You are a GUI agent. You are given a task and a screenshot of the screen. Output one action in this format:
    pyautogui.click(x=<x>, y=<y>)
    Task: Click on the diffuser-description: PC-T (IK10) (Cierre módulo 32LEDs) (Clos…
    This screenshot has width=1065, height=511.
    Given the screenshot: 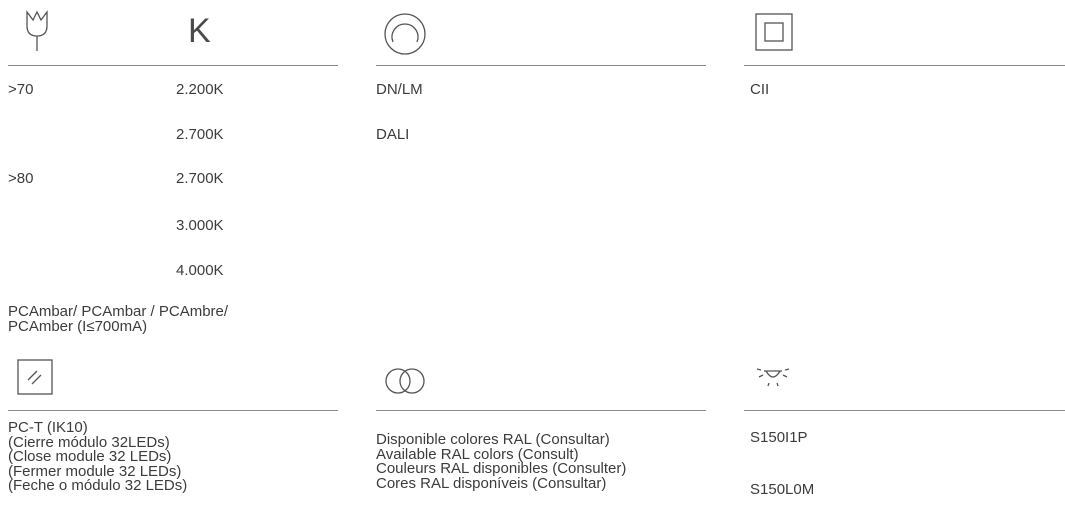 What is the action you would take?
    pyautogui.click(x=98, y=457)
    